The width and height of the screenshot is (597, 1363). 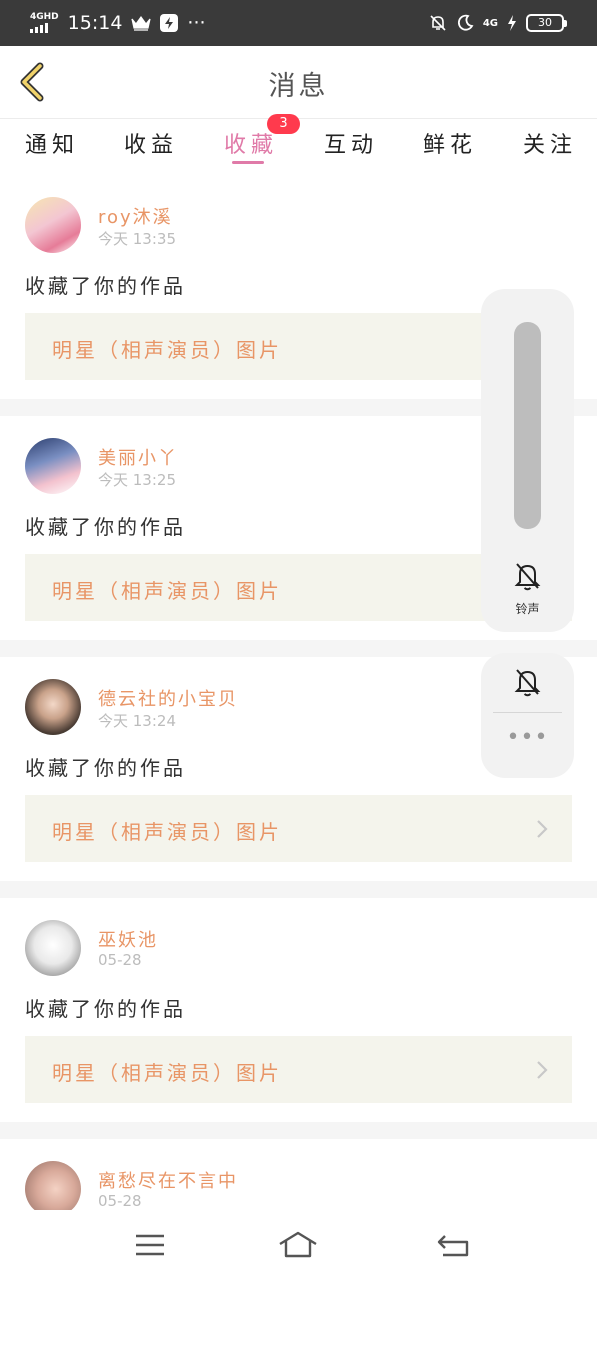 I want to click on tab-following: 关注, so click(x=550, y=143).